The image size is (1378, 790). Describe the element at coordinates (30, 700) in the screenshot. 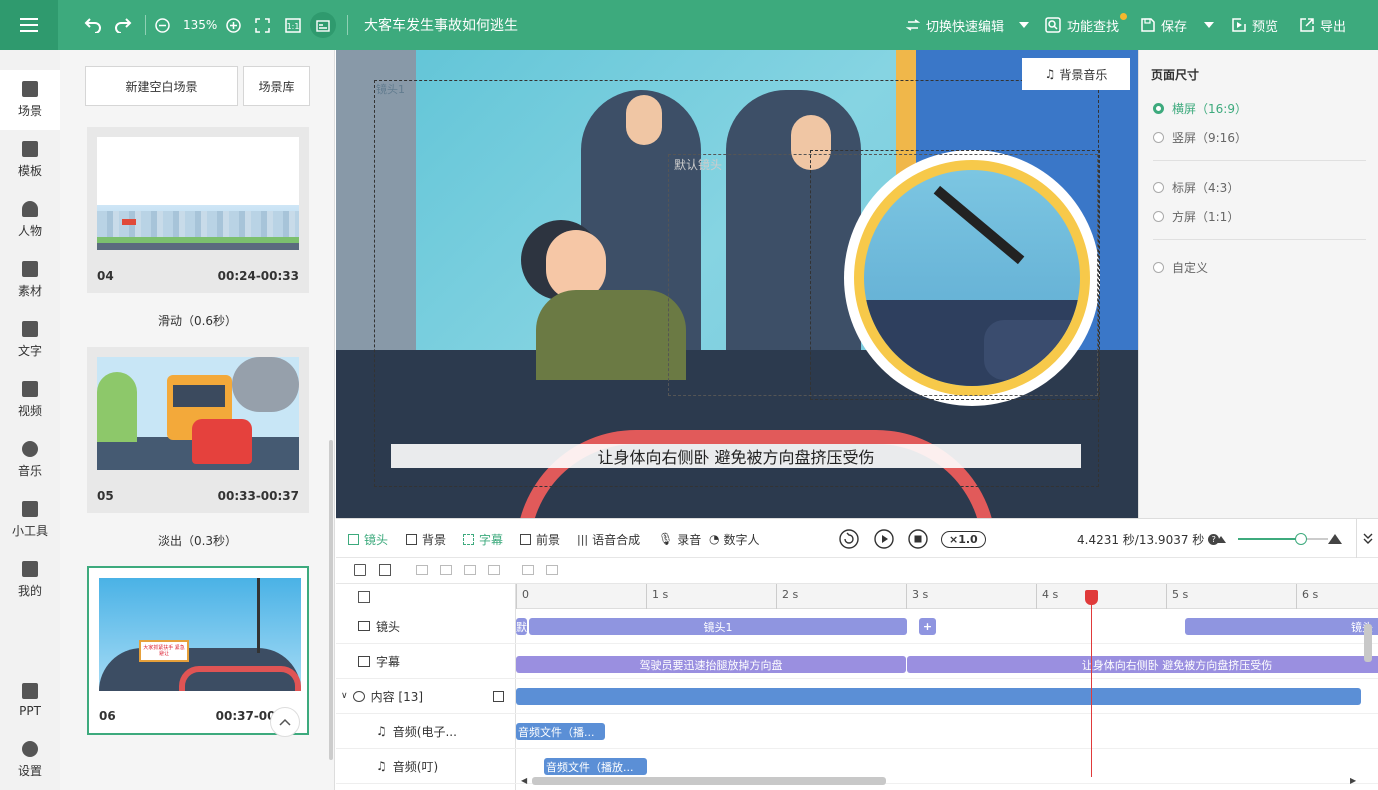

I see `nav-item-ppt: PPT` at that location.